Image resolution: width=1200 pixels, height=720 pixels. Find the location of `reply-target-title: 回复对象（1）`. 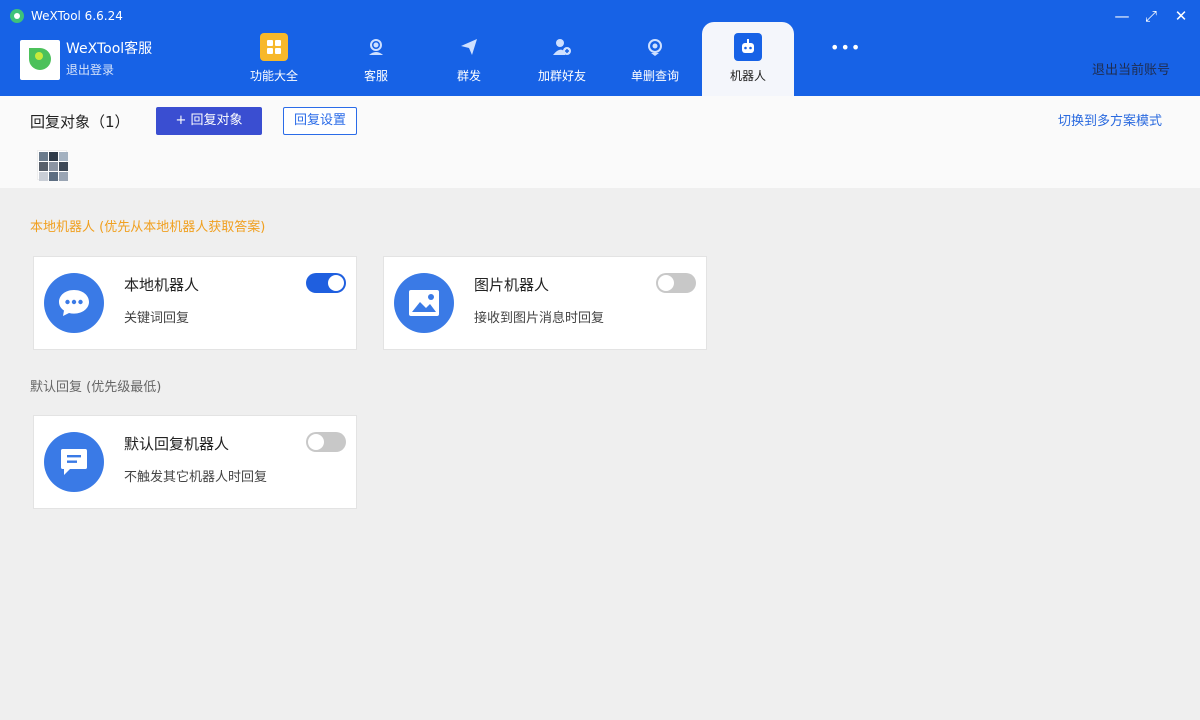

reply-target-title: 回复对象（1） is located at coordinates (80, 122).